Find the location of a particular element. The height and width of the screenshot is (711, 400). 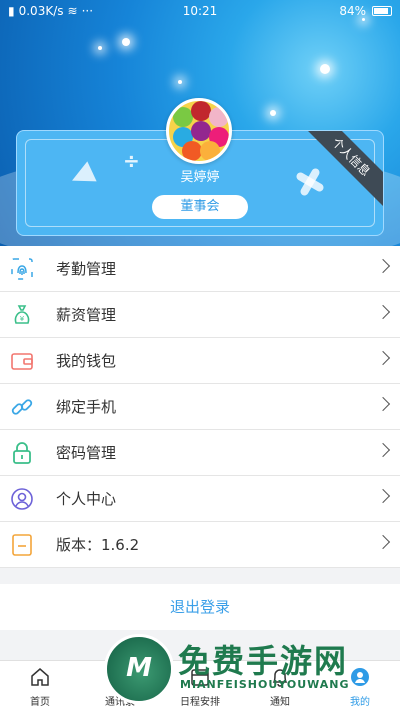

menu-item-bind-phone: 绑定手机 is located at coordinates (200, 407).